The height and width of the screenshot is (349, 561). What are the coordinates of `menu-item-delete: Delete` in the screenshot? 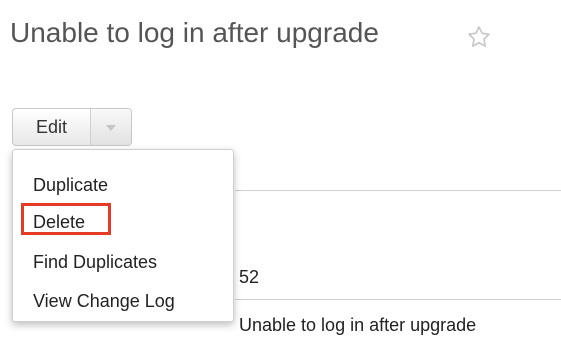 It's located at (59, 222).